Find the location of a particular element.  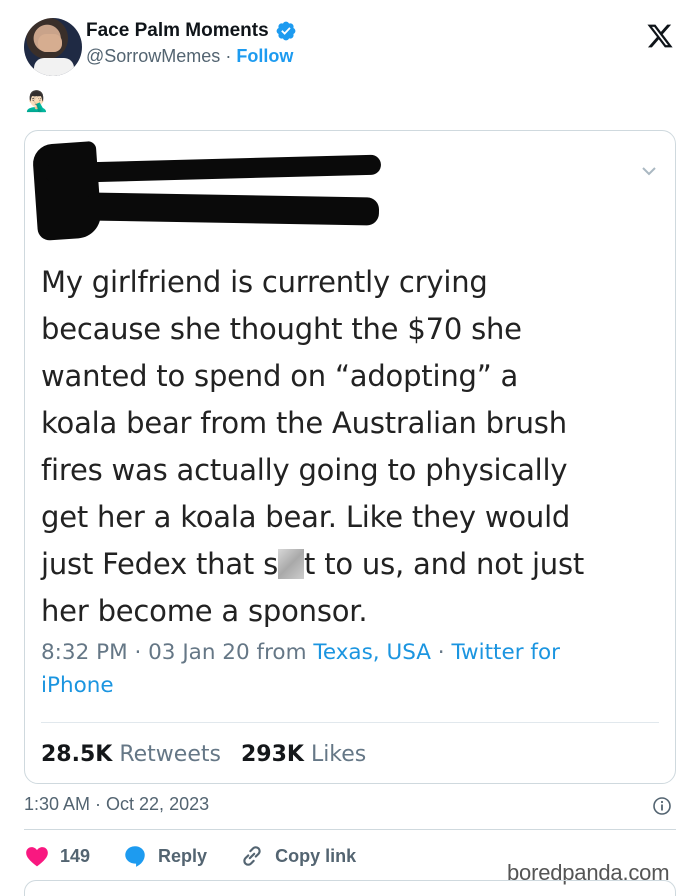

info-icon is located at coordinates (662, 806).